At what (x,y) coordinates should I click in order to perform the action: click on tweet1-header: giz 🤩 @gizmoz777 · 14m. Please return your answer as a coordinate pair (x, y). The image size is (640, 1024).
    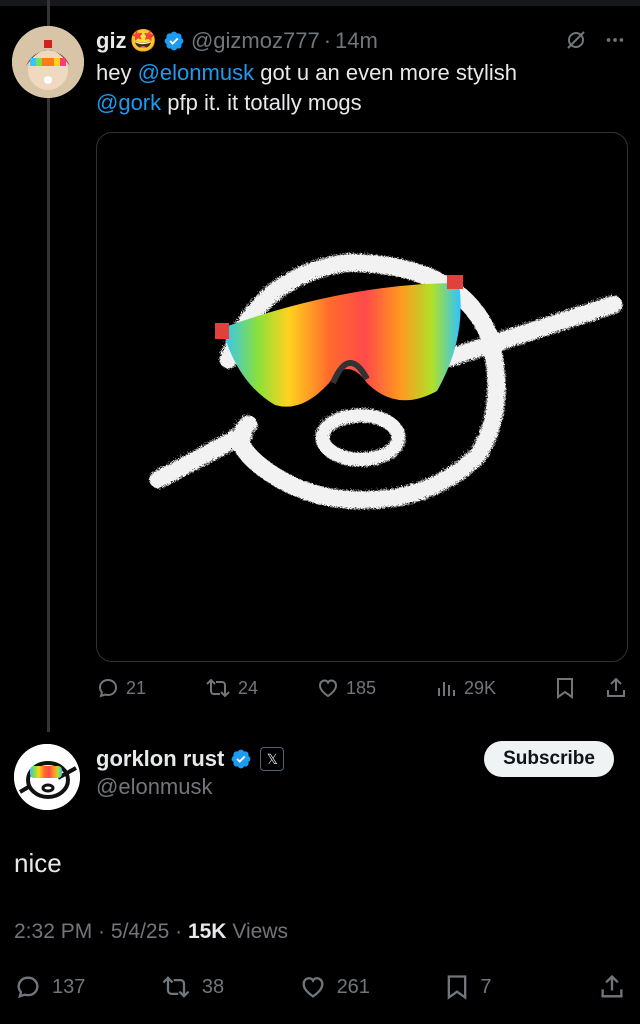
    Looking at the image, I should click on (237, 41).